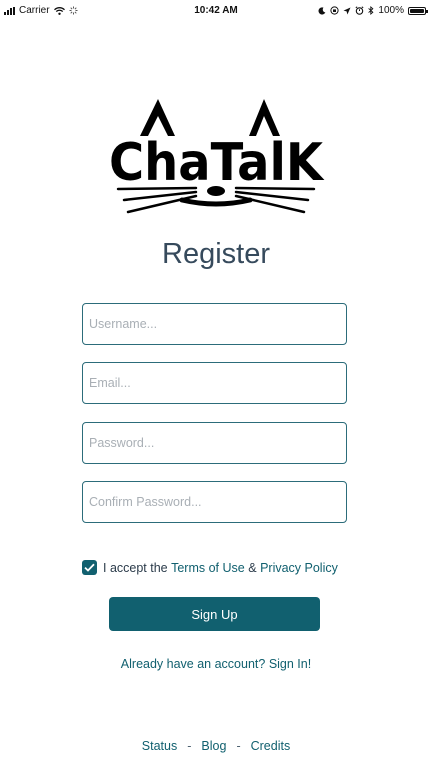 Image resolution: width=432 pixels, height=768 pixels. What do you see at coordinates (359, 10) in the screenshot?
I see `alarm-icon` at bounding box center [359, 10].